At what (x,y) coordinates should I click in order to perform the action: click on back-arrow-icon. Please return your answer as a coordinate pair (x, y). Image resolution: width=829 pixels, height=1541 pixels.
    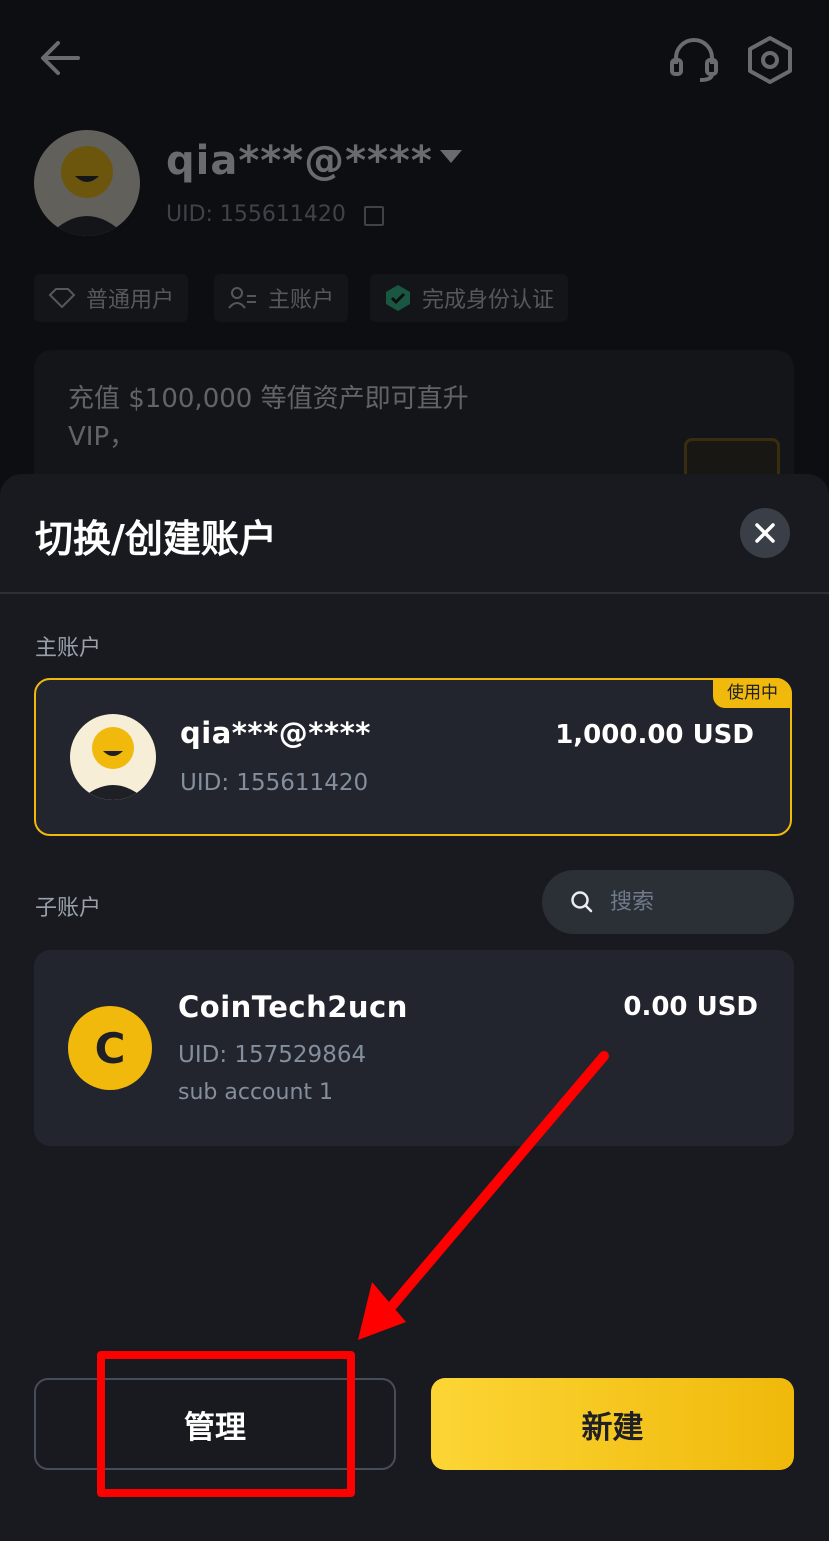
    Looking at the image, I should click on (60, 58).